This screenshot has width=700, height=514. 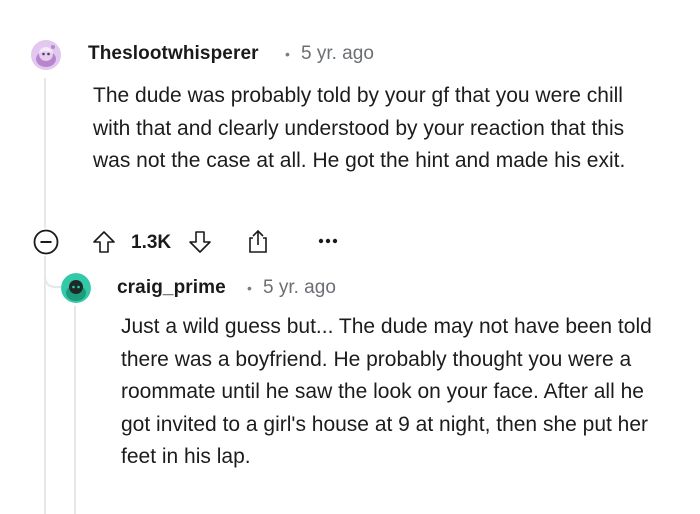 I want to click on more-options-button, so click(x=328, y=241).